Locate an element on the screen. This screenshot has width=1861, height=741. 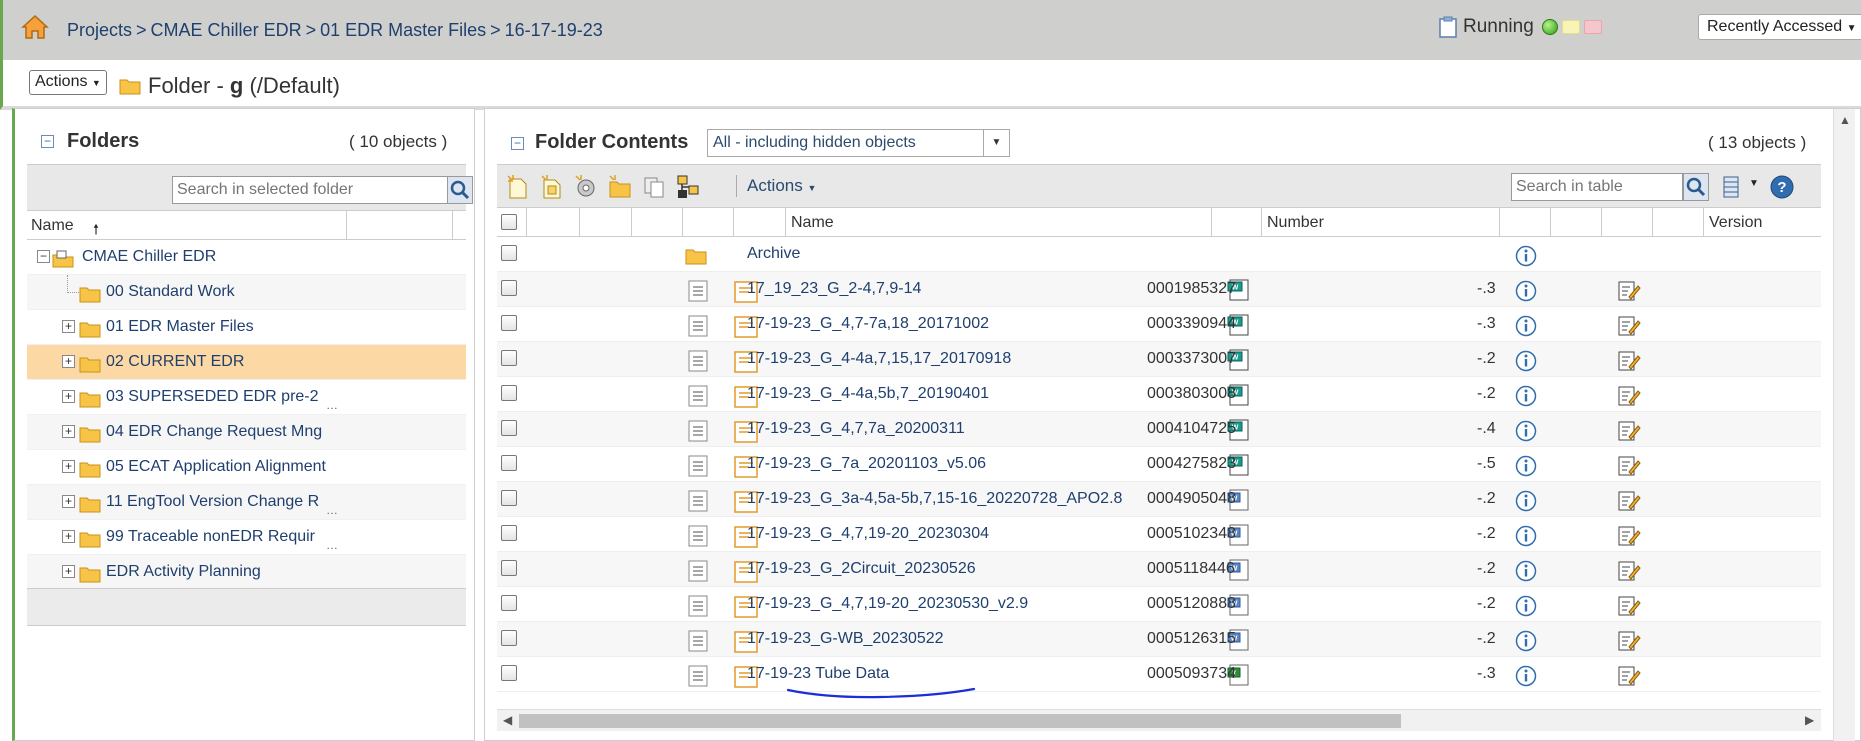
scroll-left-icon: ◀ is located at coordinates (507, 720).